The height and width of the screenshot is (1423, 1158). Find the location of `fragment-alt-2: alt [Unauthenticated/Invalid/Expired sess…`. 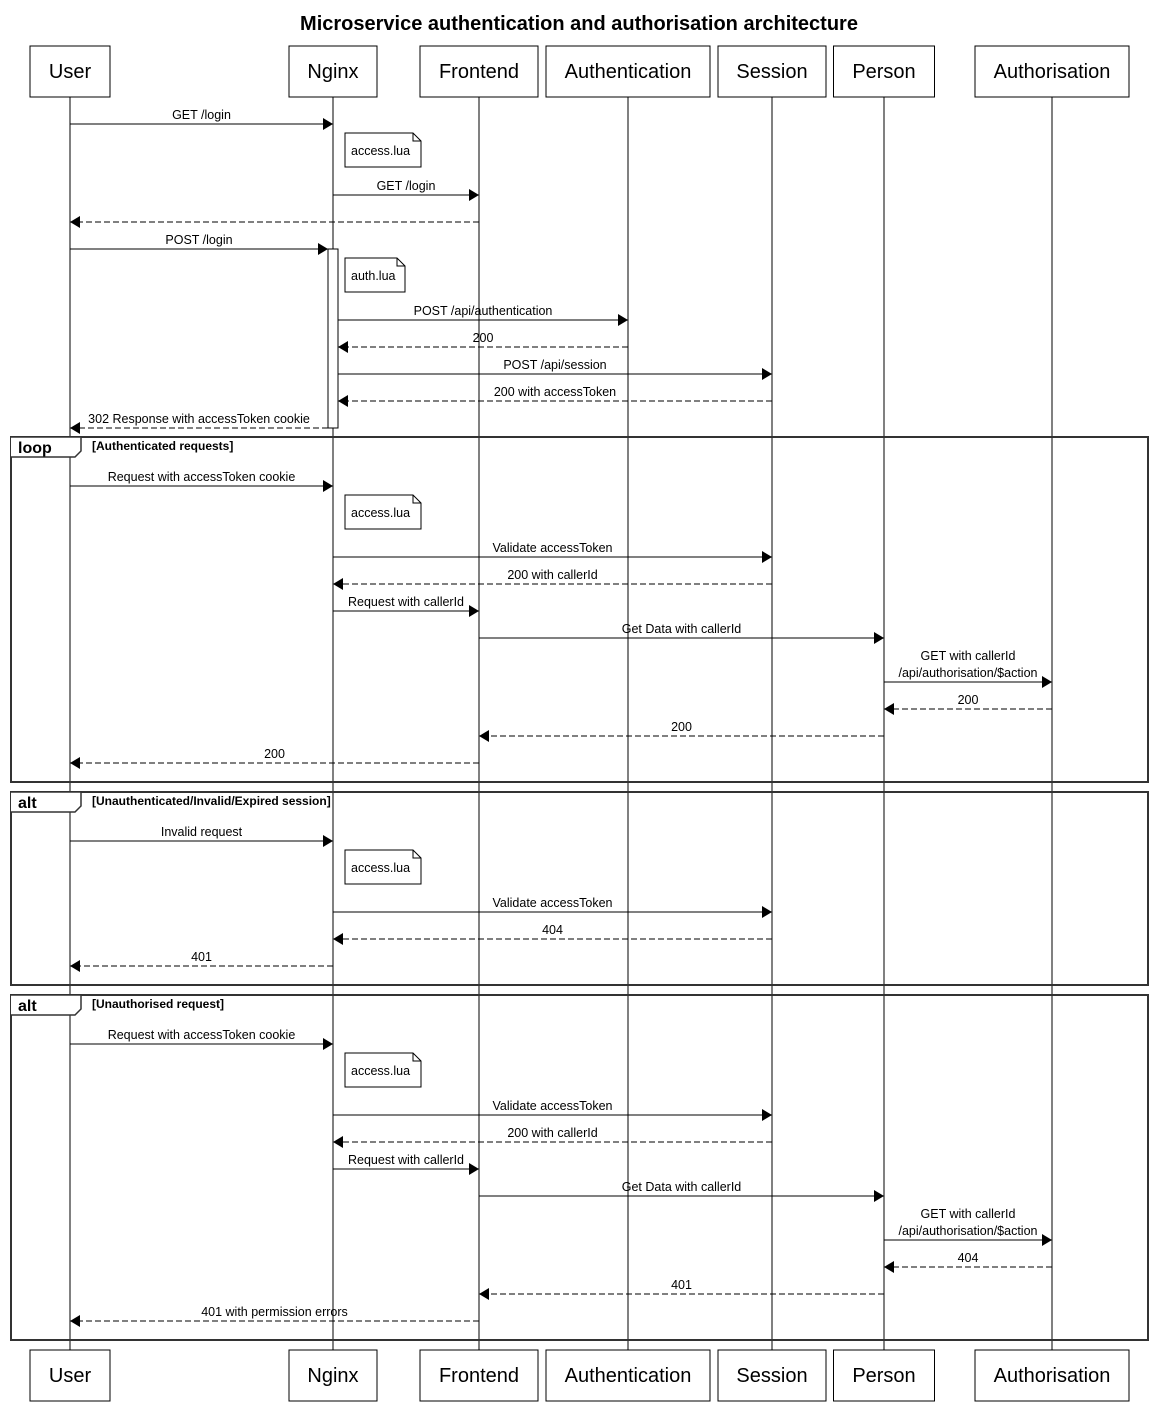

fragment-alt-2: alt [Unauthenticated/Invalid/Expired sess… is located at coordinates (579, 888).